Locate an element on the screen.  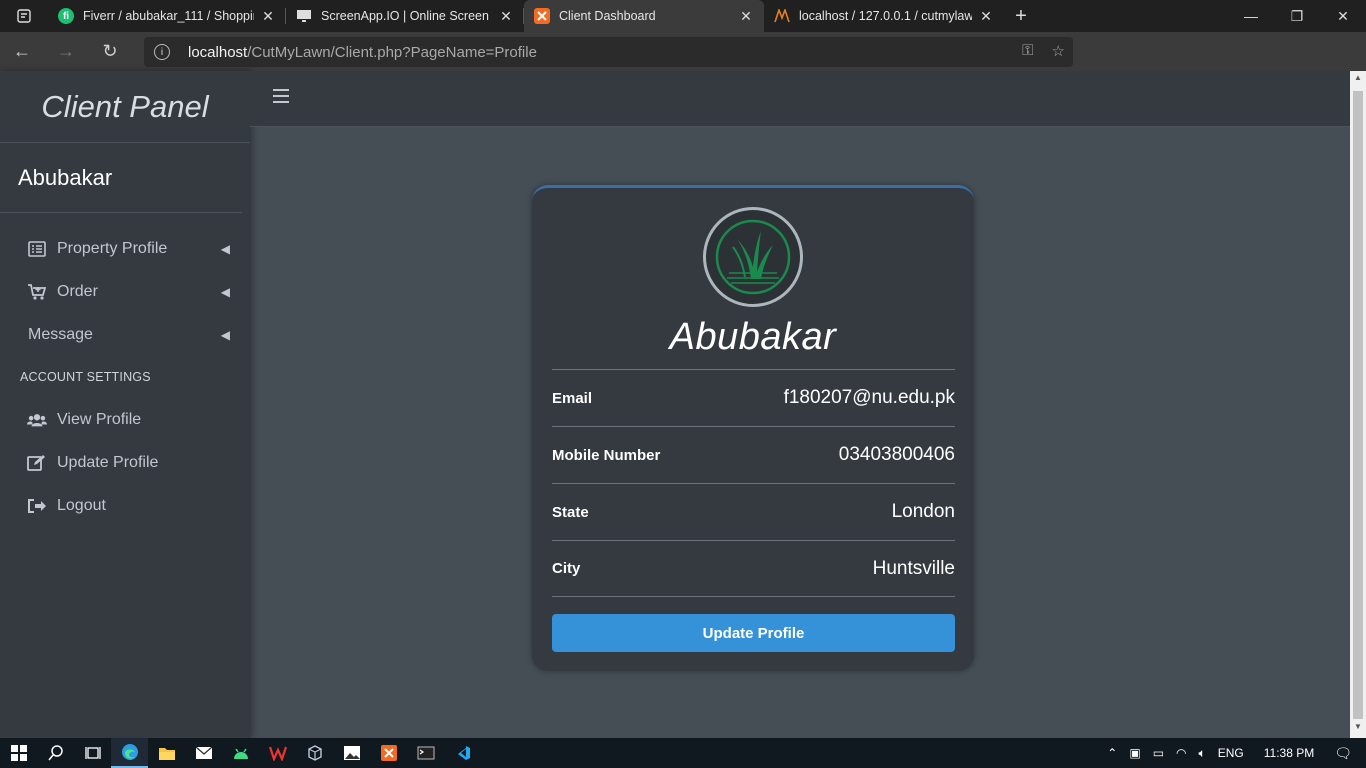
close-window-icon: ✕ is located at coordinates (1343, 16).